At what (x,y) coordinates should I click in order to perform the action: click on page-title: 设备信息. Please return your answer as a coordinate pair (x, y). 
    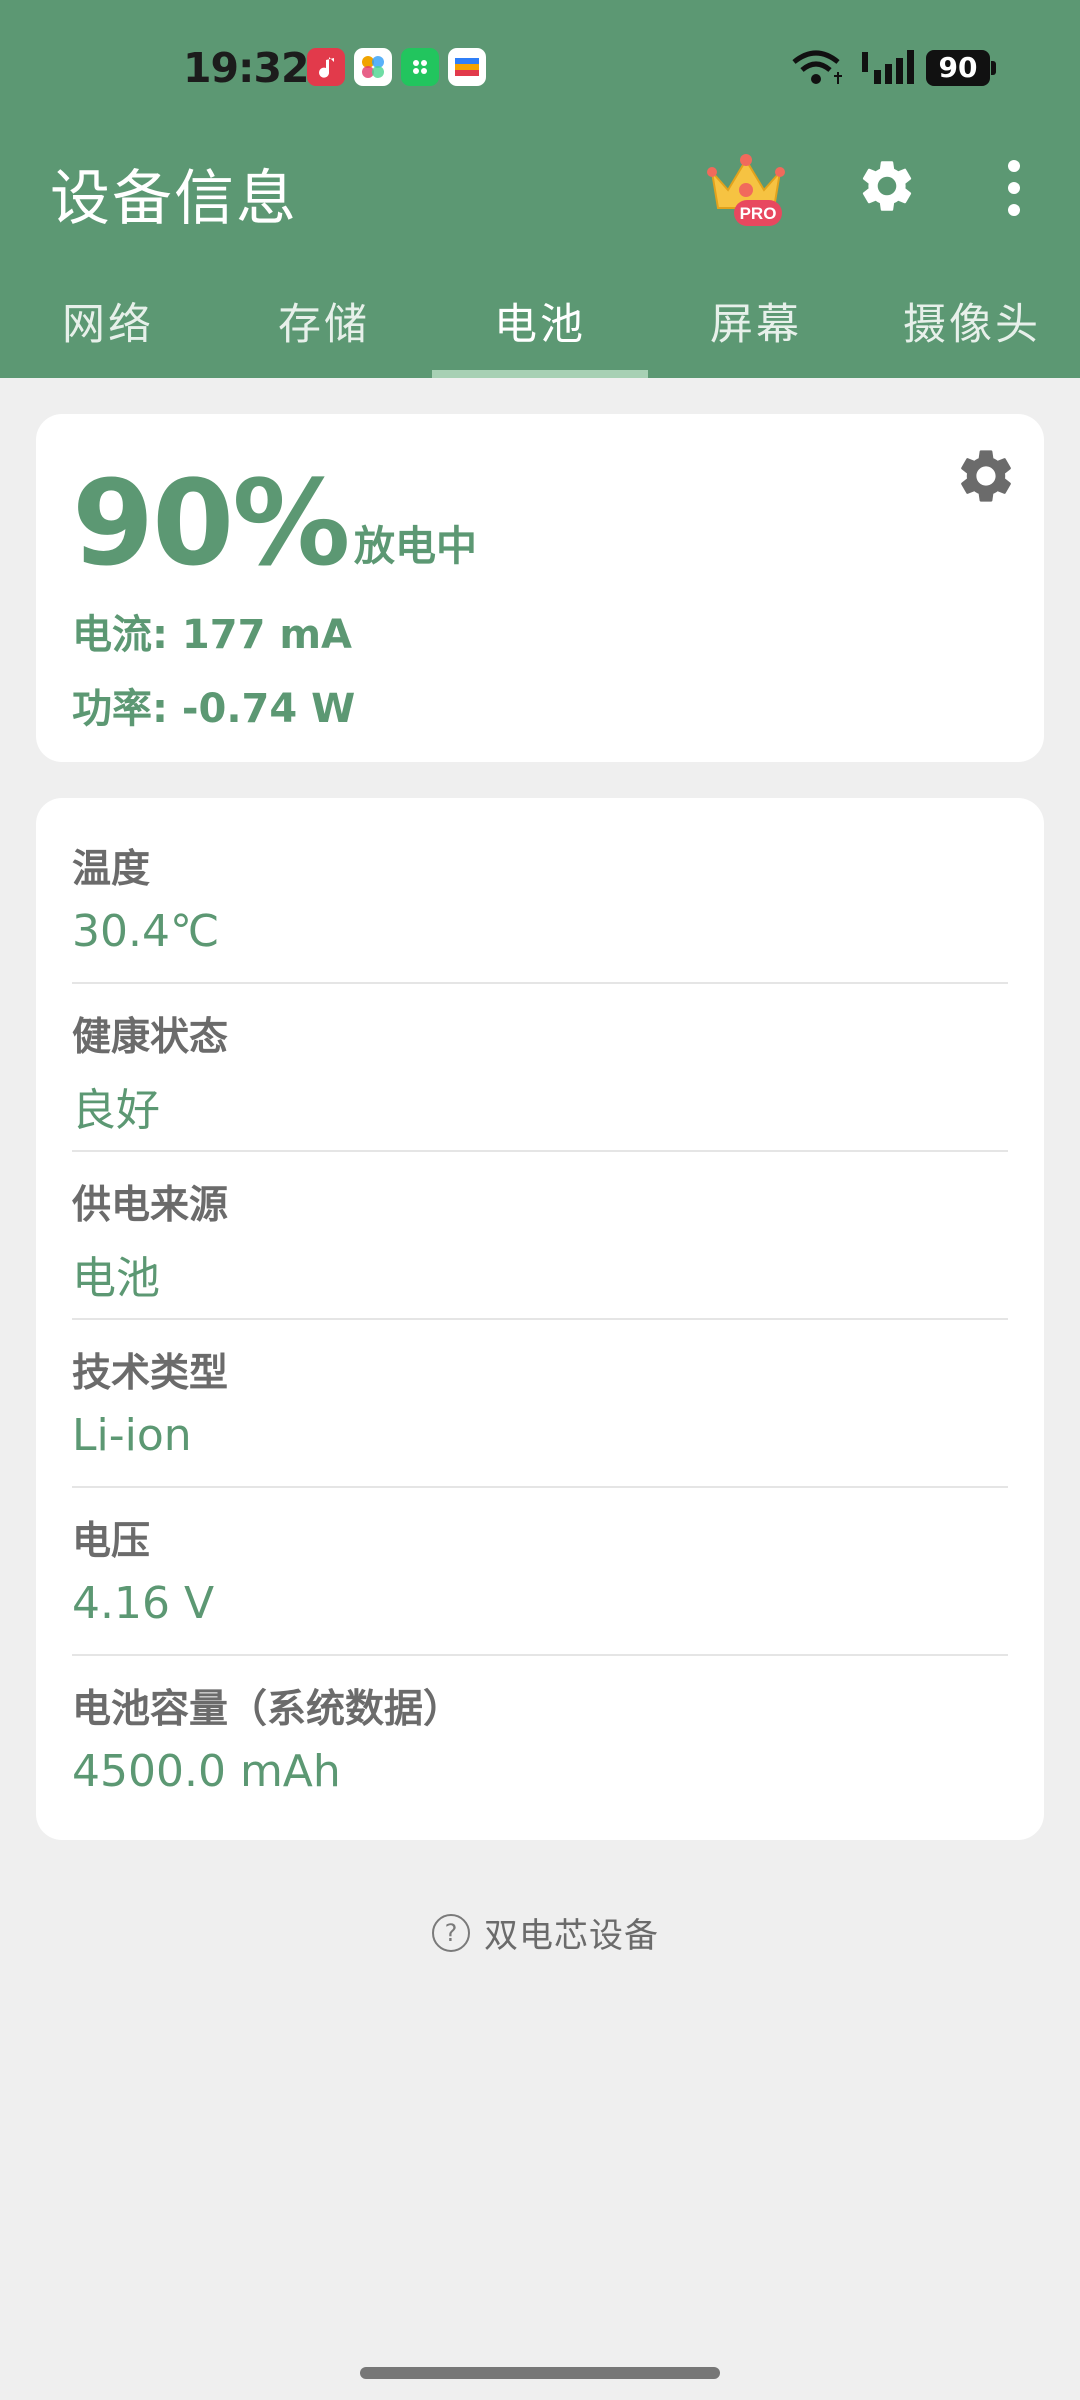
    Looking at the image, I should click on (174, 199).